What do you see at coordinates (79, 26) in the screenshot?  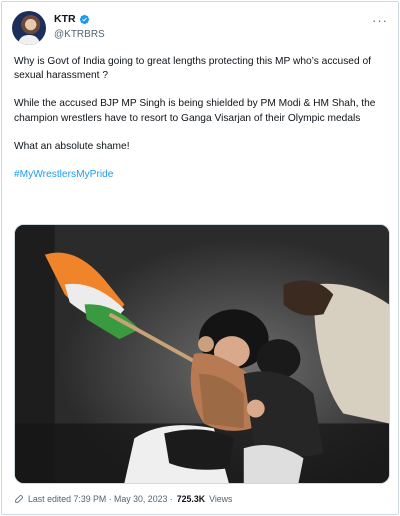 I see `author-info: KTR @KTRBRS` at bounding box center [79, 26].